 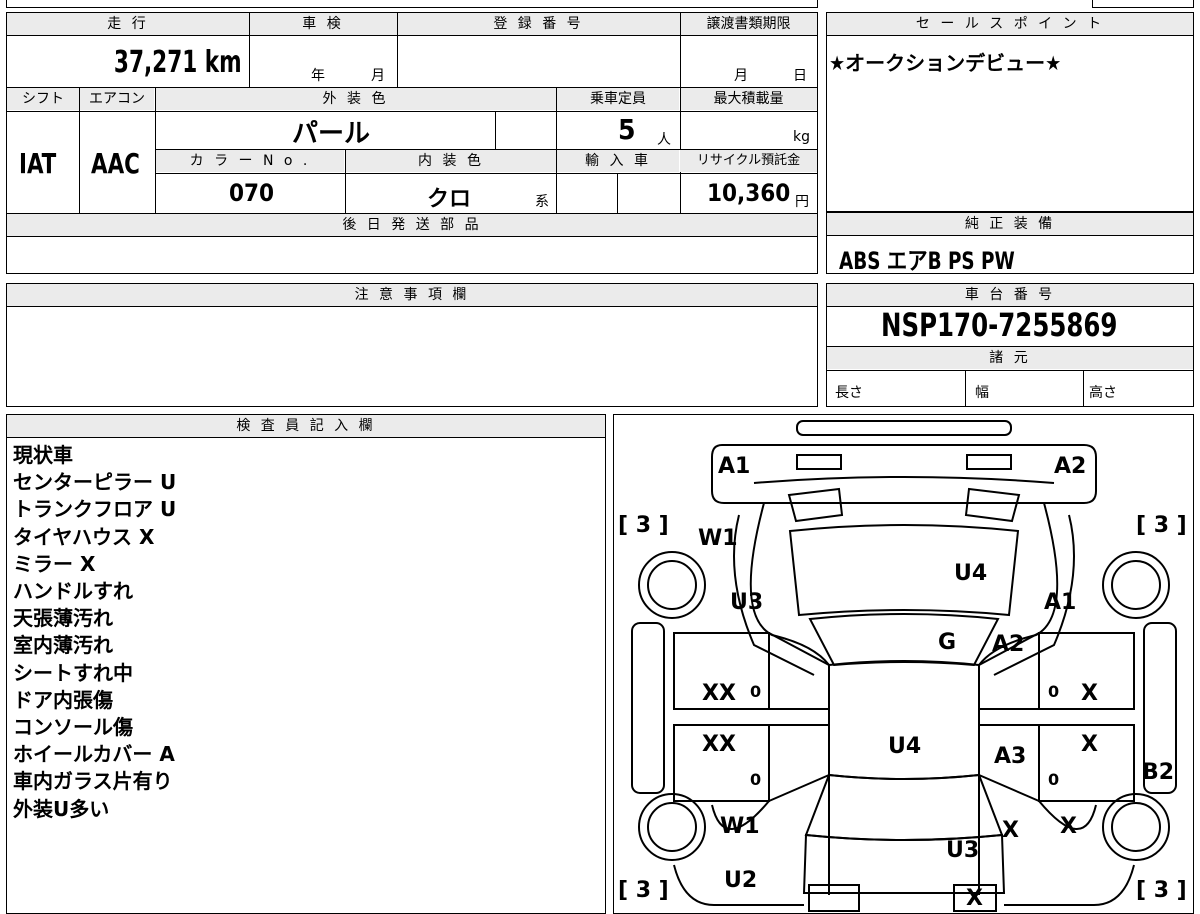 What do you see at coordinates (904, 640) in the screenshot?
I see `windshield-outline` at bounding box center [904, 640].